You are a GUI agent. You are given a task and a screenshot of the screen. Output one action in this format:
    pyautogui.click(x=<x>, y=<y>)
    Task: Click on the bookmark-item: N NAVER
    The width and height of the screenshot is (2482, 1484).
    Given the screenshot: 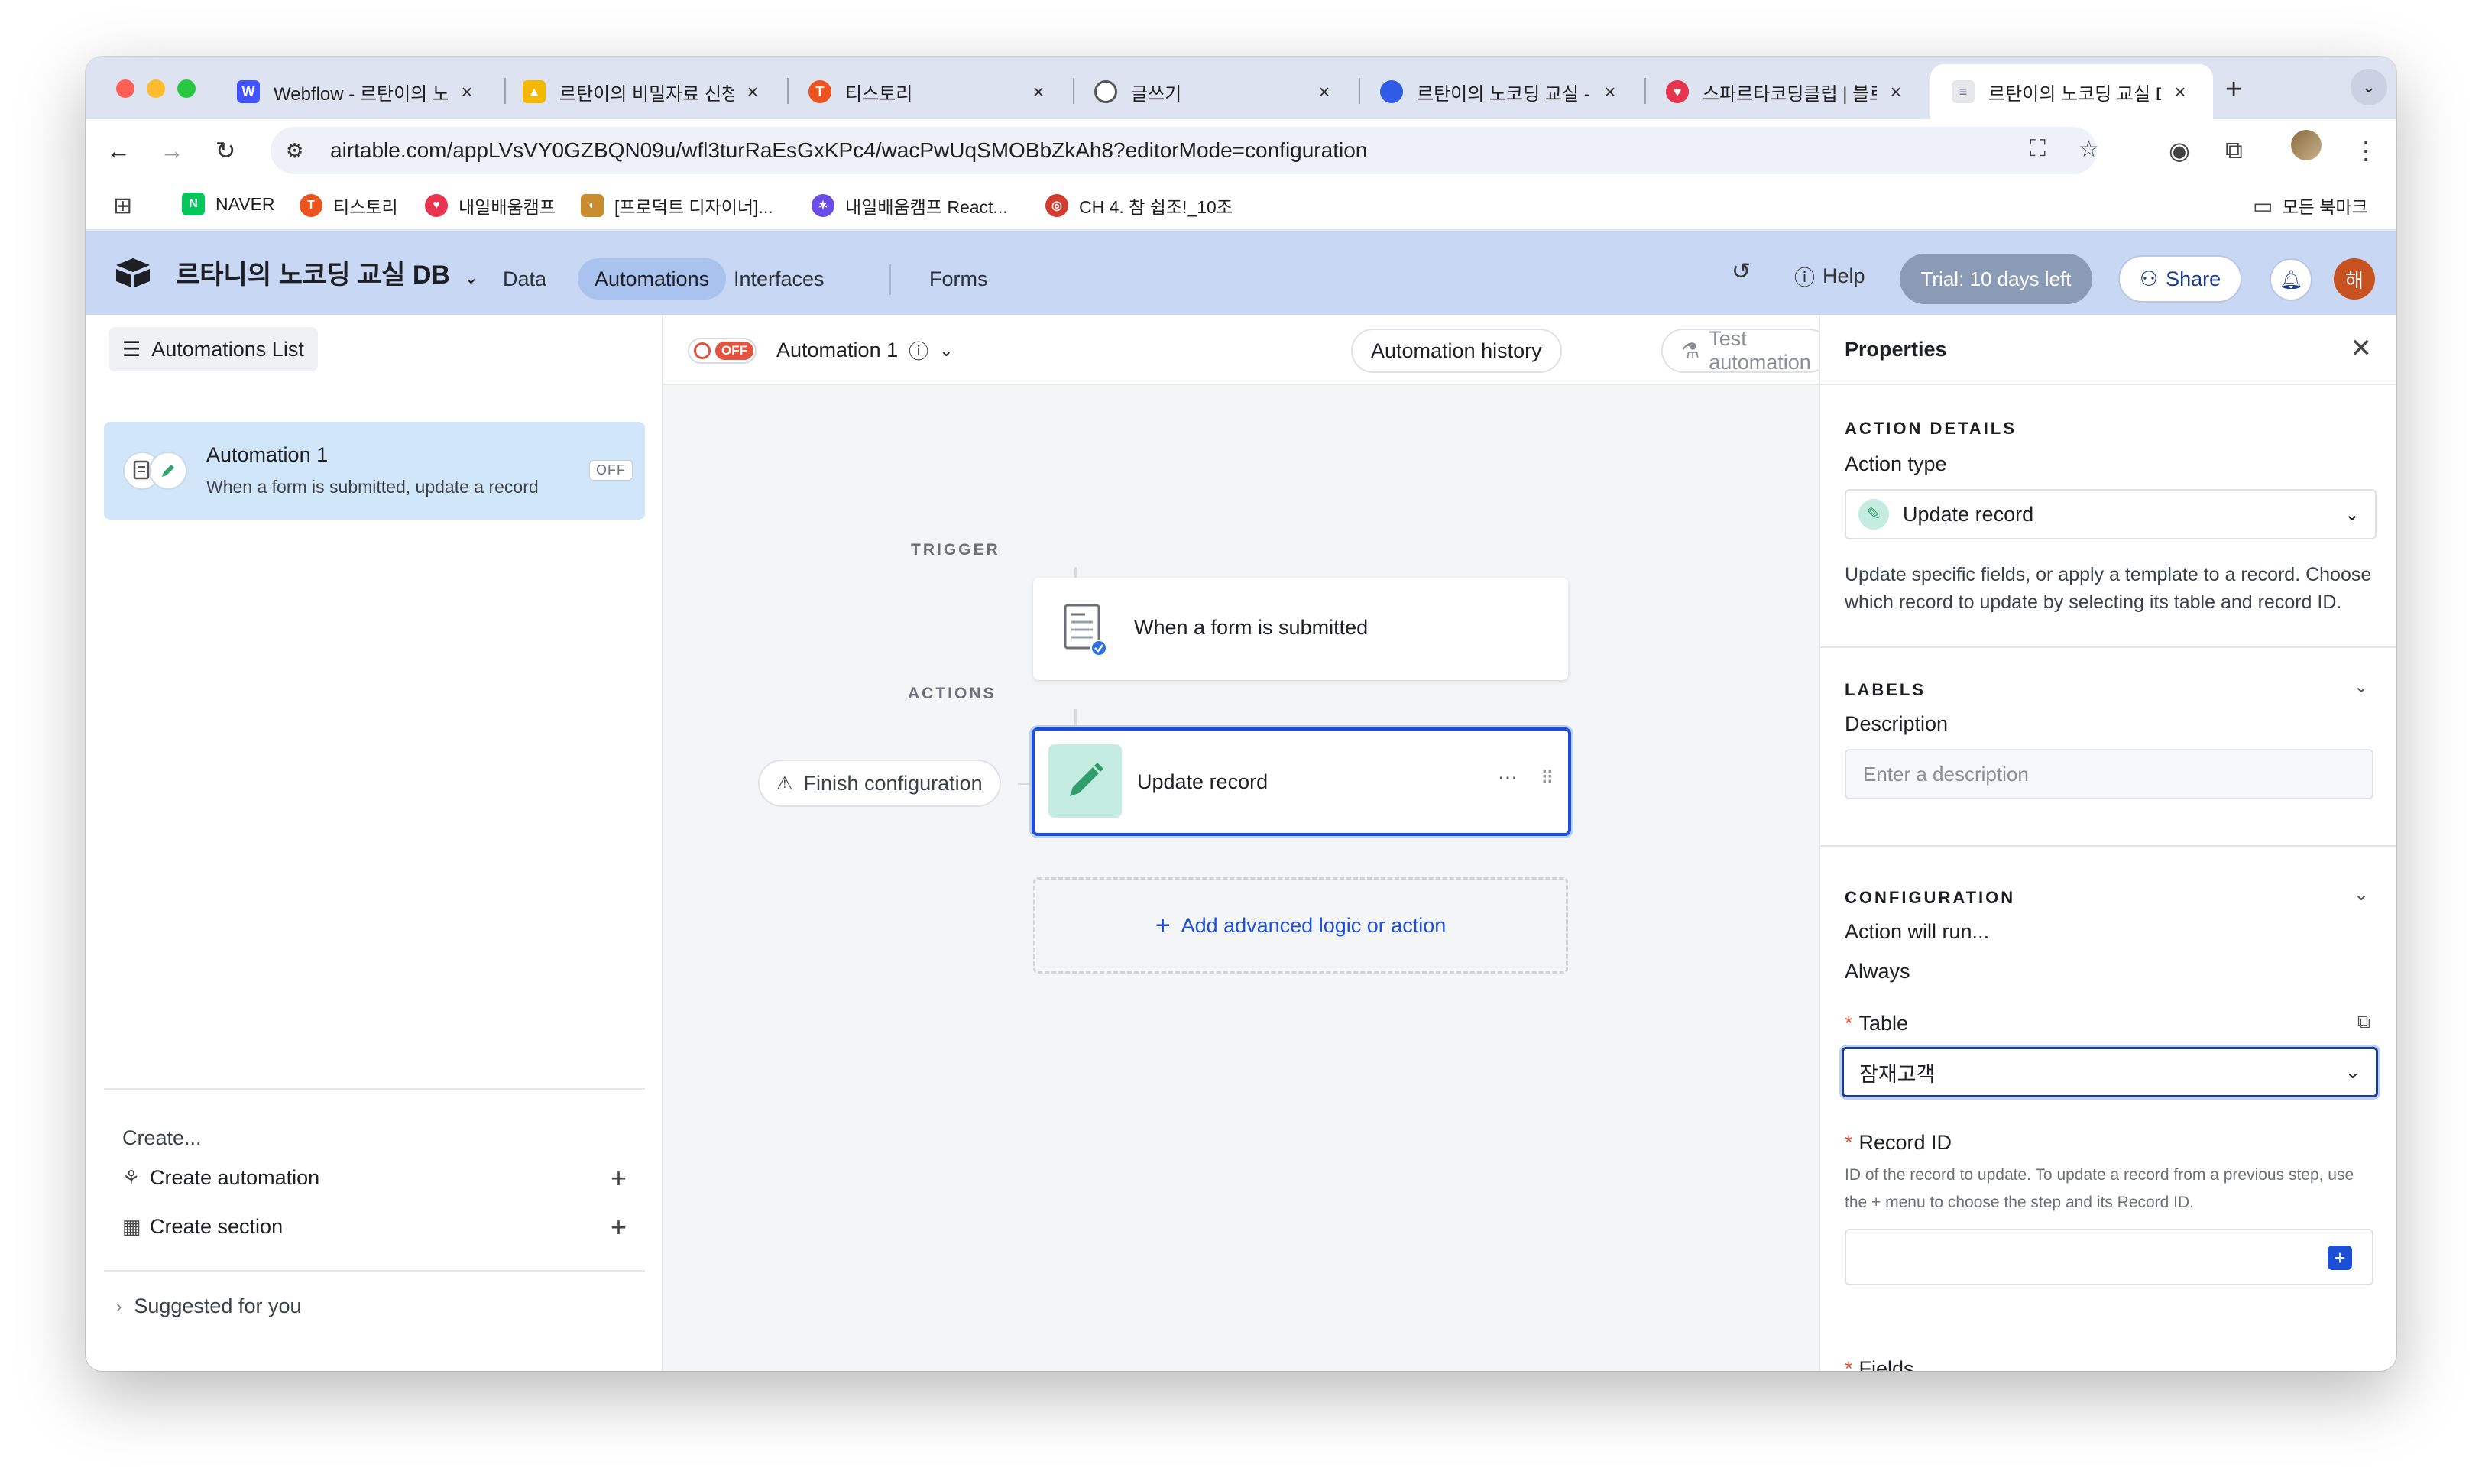 What is the action you would take?
    pyautogui.click(x=228, y=204)
    